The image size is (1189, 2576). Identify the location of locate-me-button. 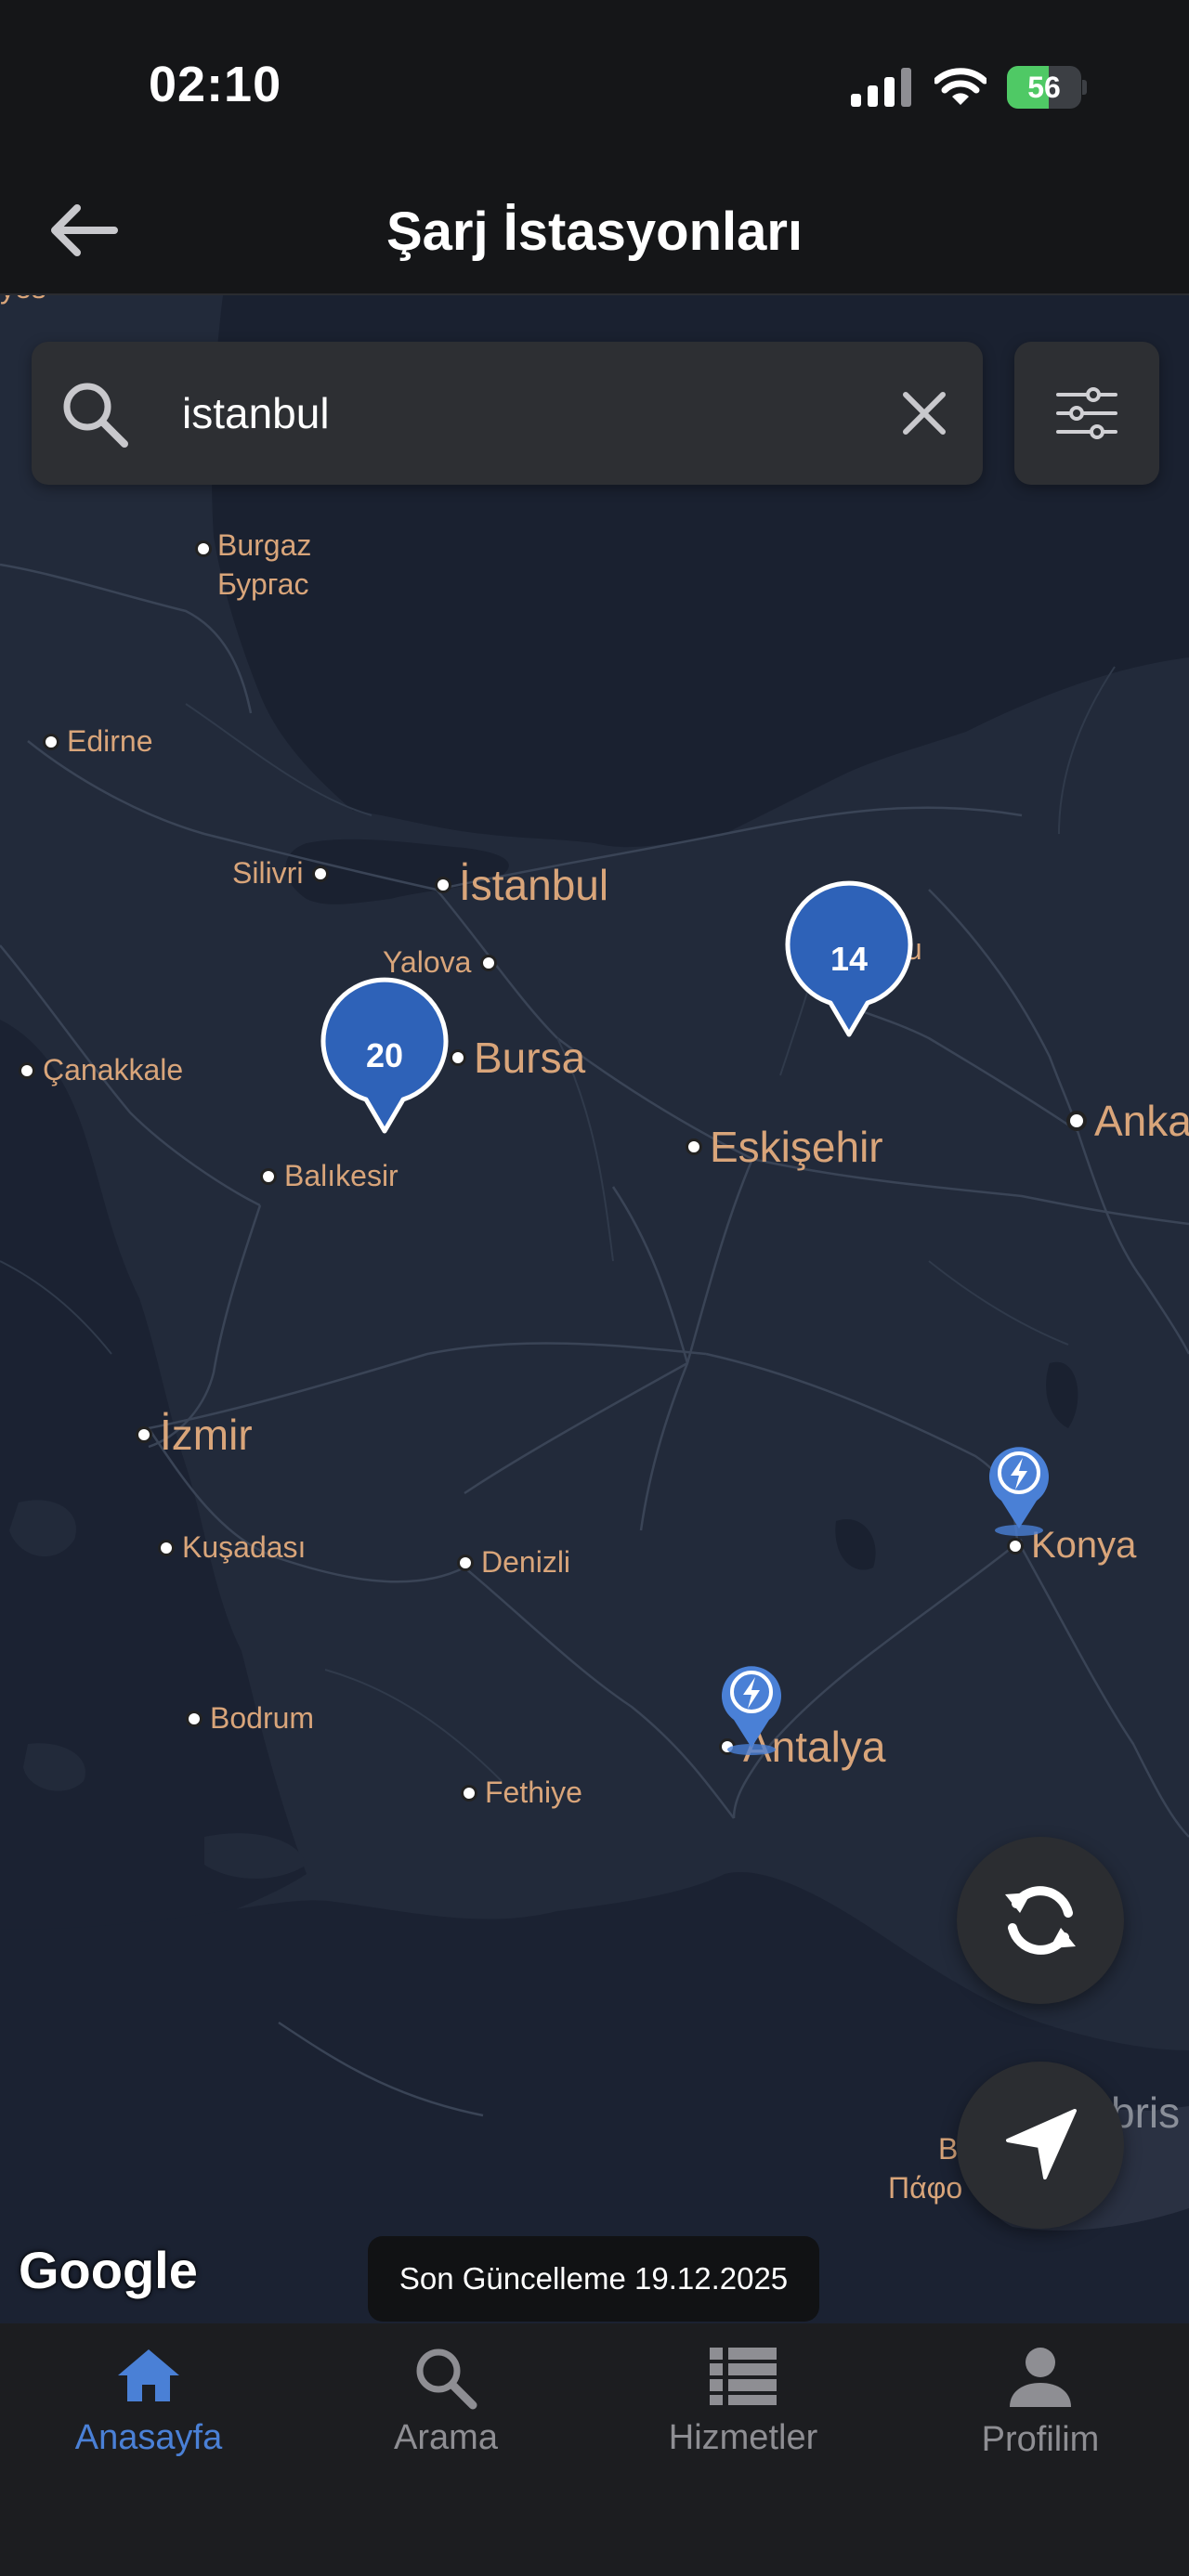
(1041, 2146).